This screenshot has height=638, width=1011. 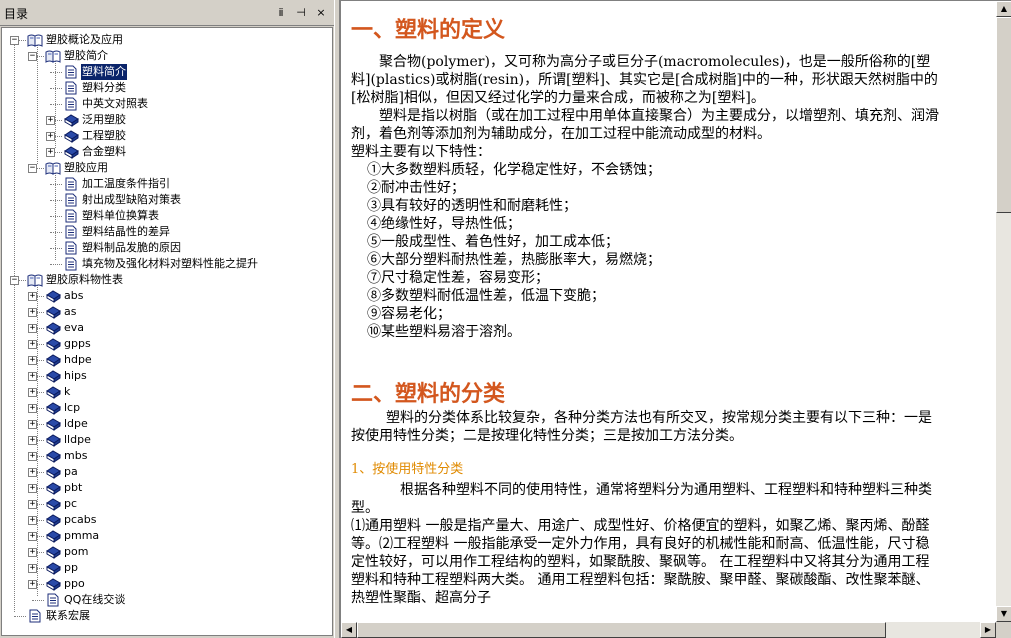 I want to click on tree-node-label: 泛用塑胶, so click(x=104, y=120).